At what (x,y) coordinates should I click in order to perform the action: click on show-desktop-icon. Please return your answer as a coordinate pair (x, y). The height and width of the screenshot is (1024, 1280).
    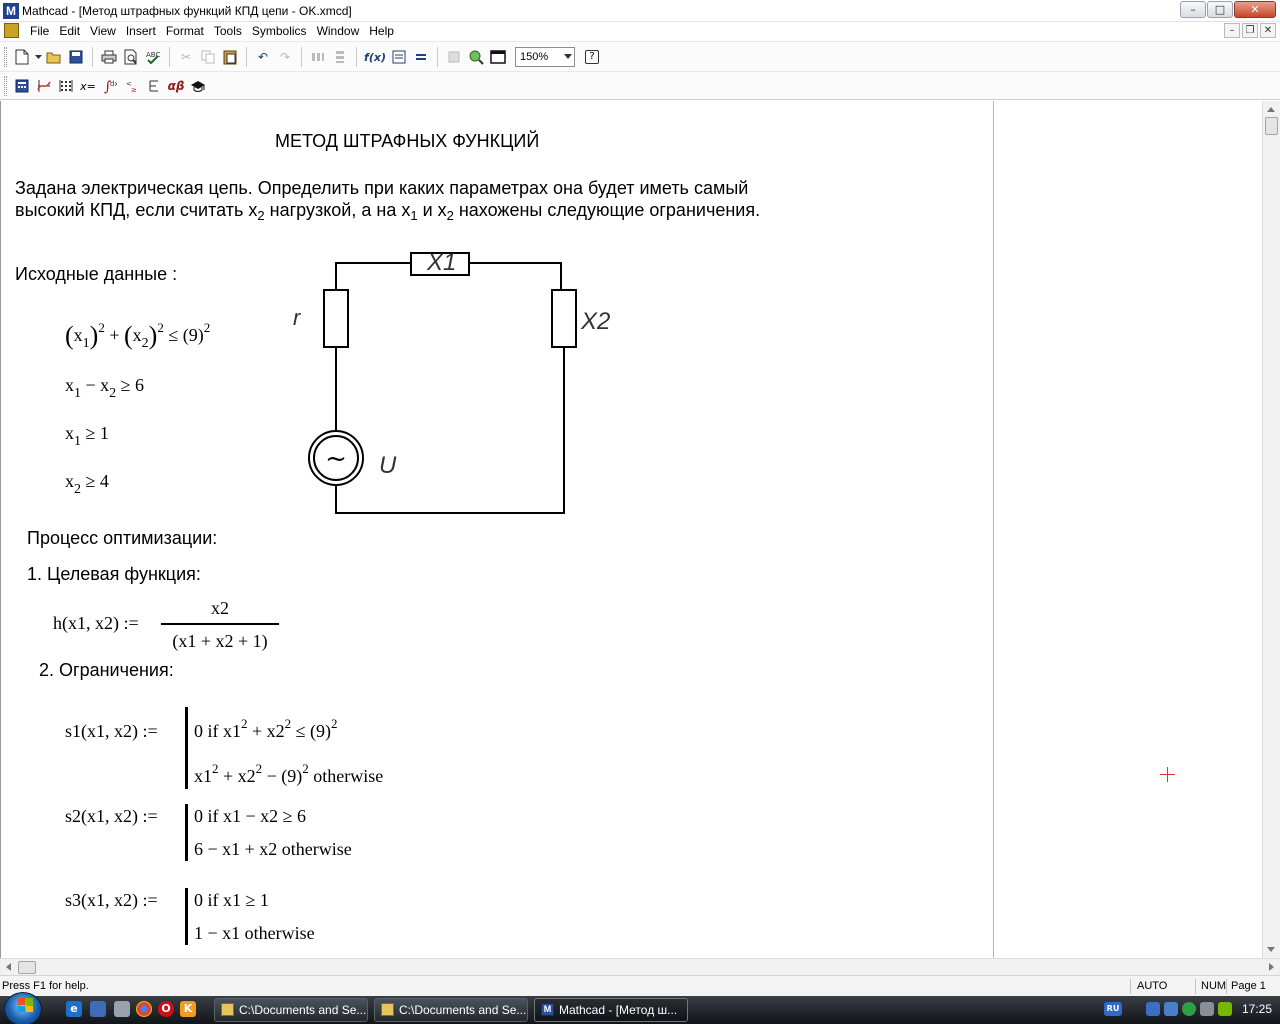
    Looking at the image, I should click on (98, 1009).